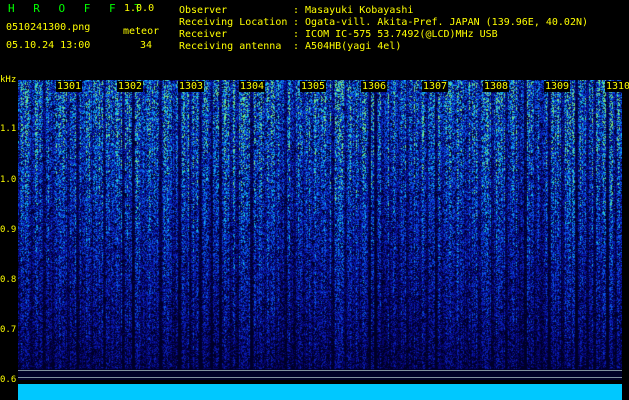 This screenshot has height=400, width=629. I want to click on x-tick-label: 1302, so click(130, 86).